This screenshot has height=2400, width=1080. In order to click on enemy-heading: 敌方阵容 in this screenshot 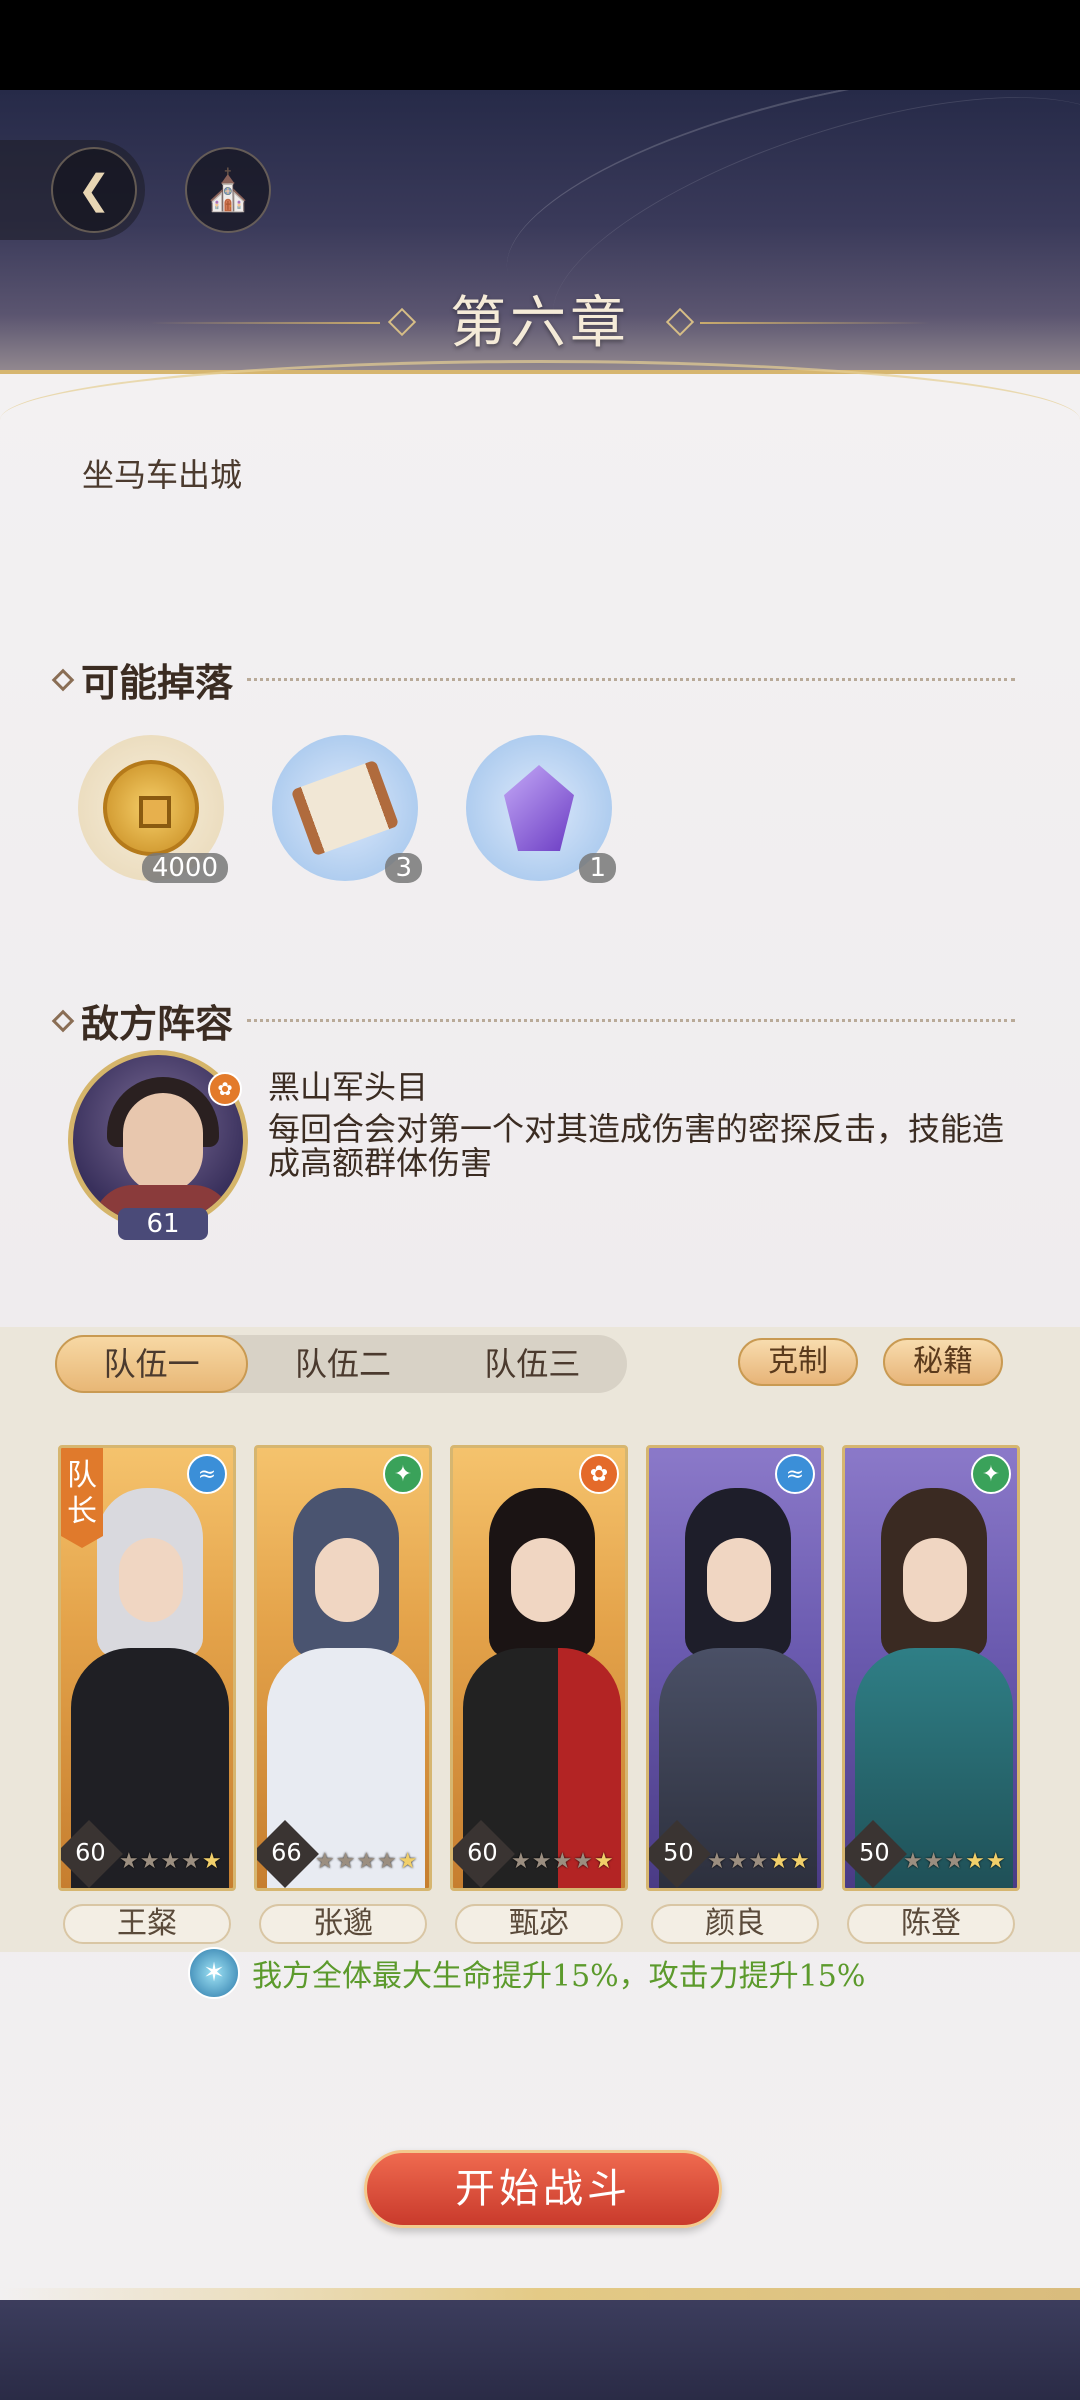, I will do `click(533, 1020)`.